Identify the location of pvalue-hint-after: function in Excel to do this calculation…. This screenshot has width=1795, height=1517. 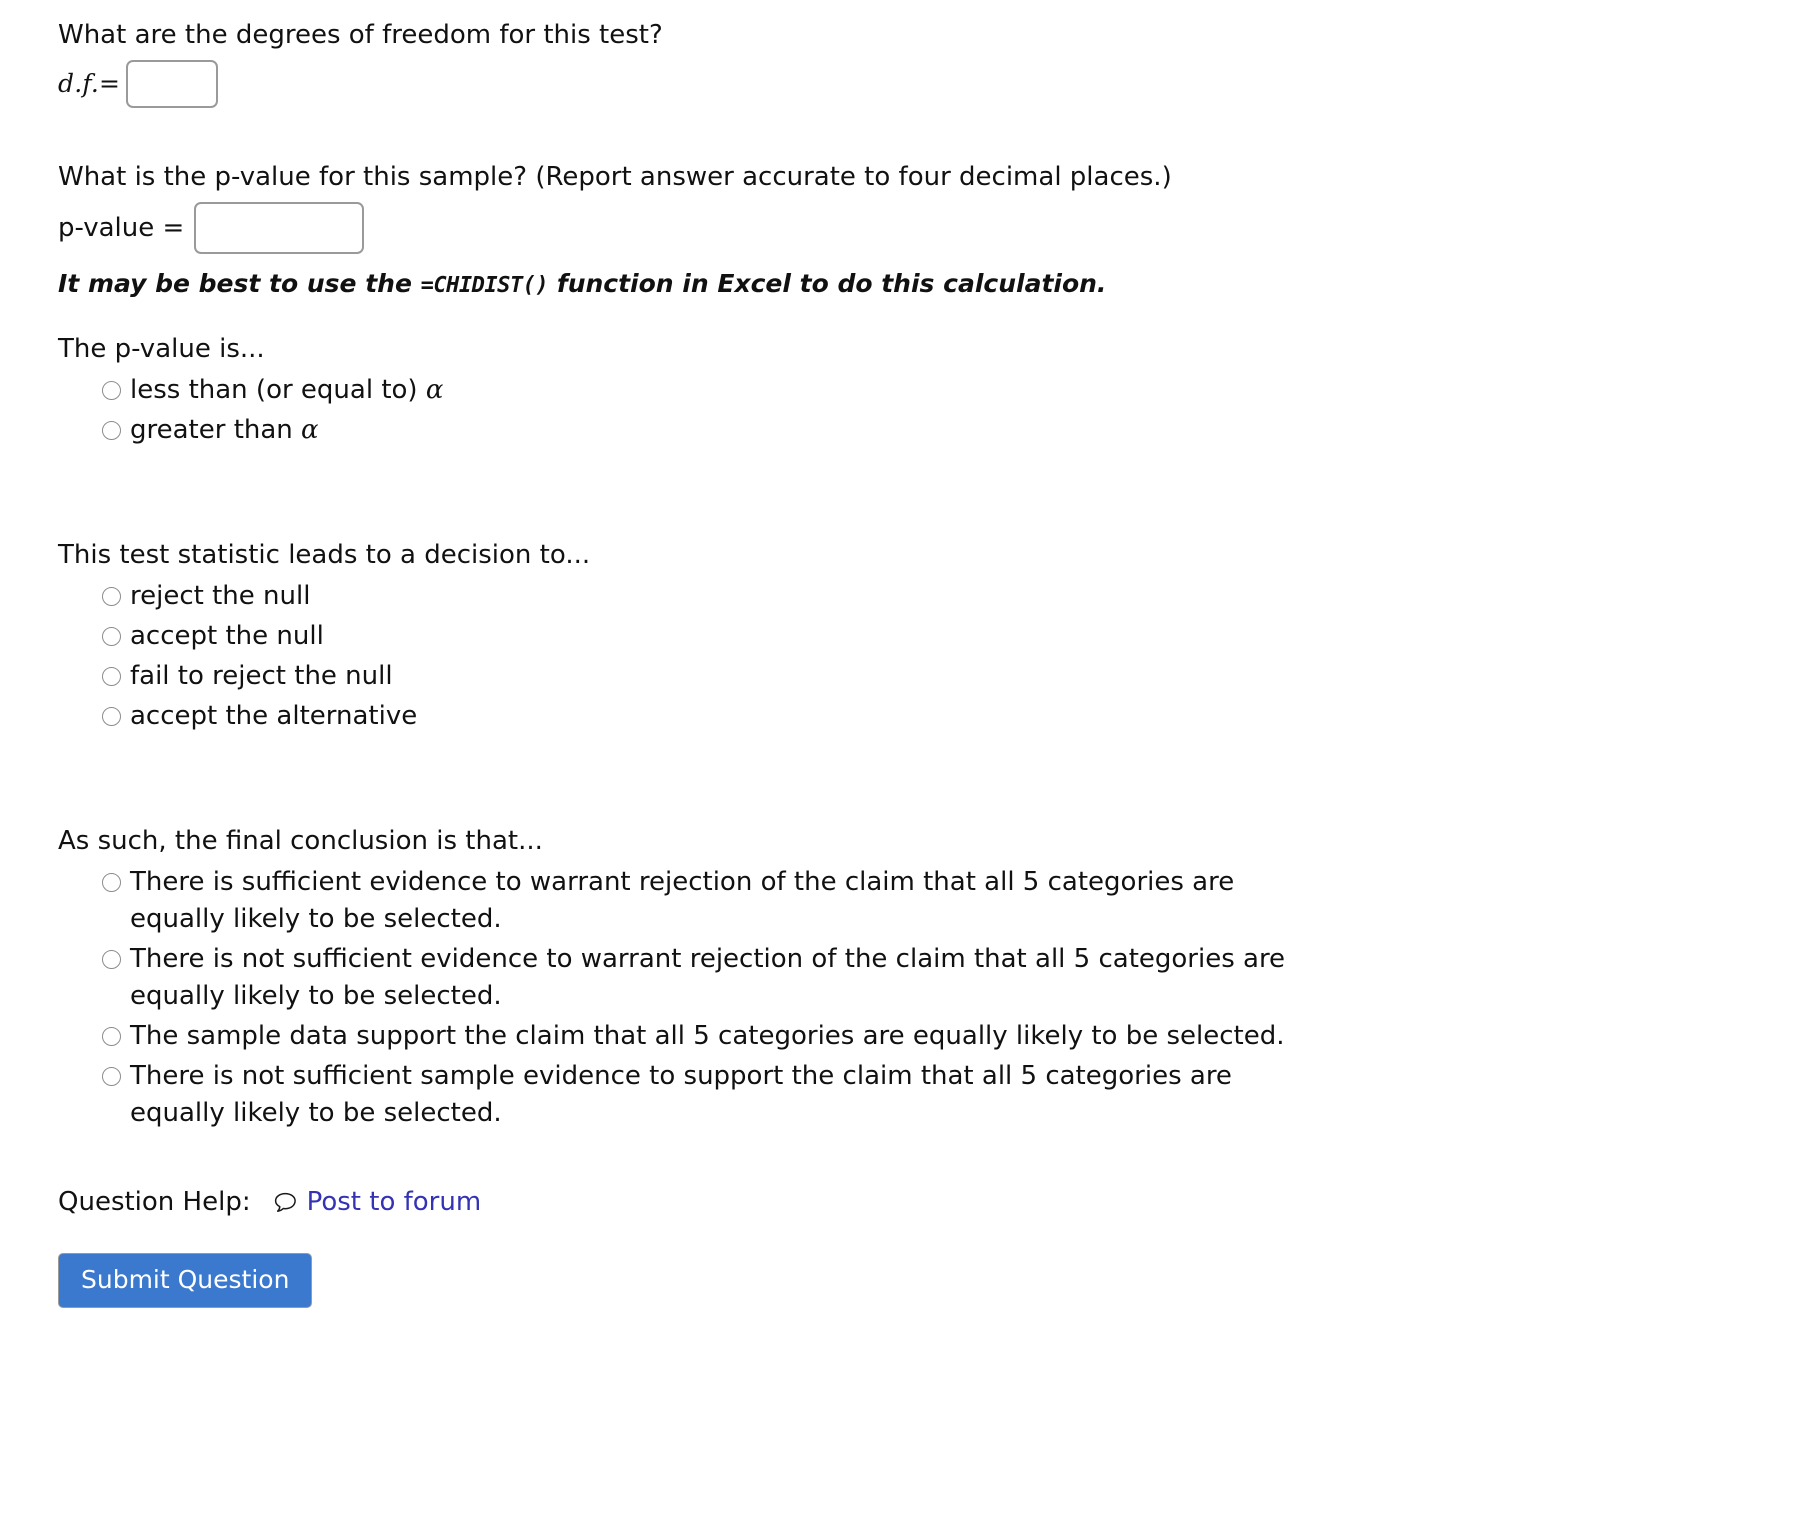
(831, 283).